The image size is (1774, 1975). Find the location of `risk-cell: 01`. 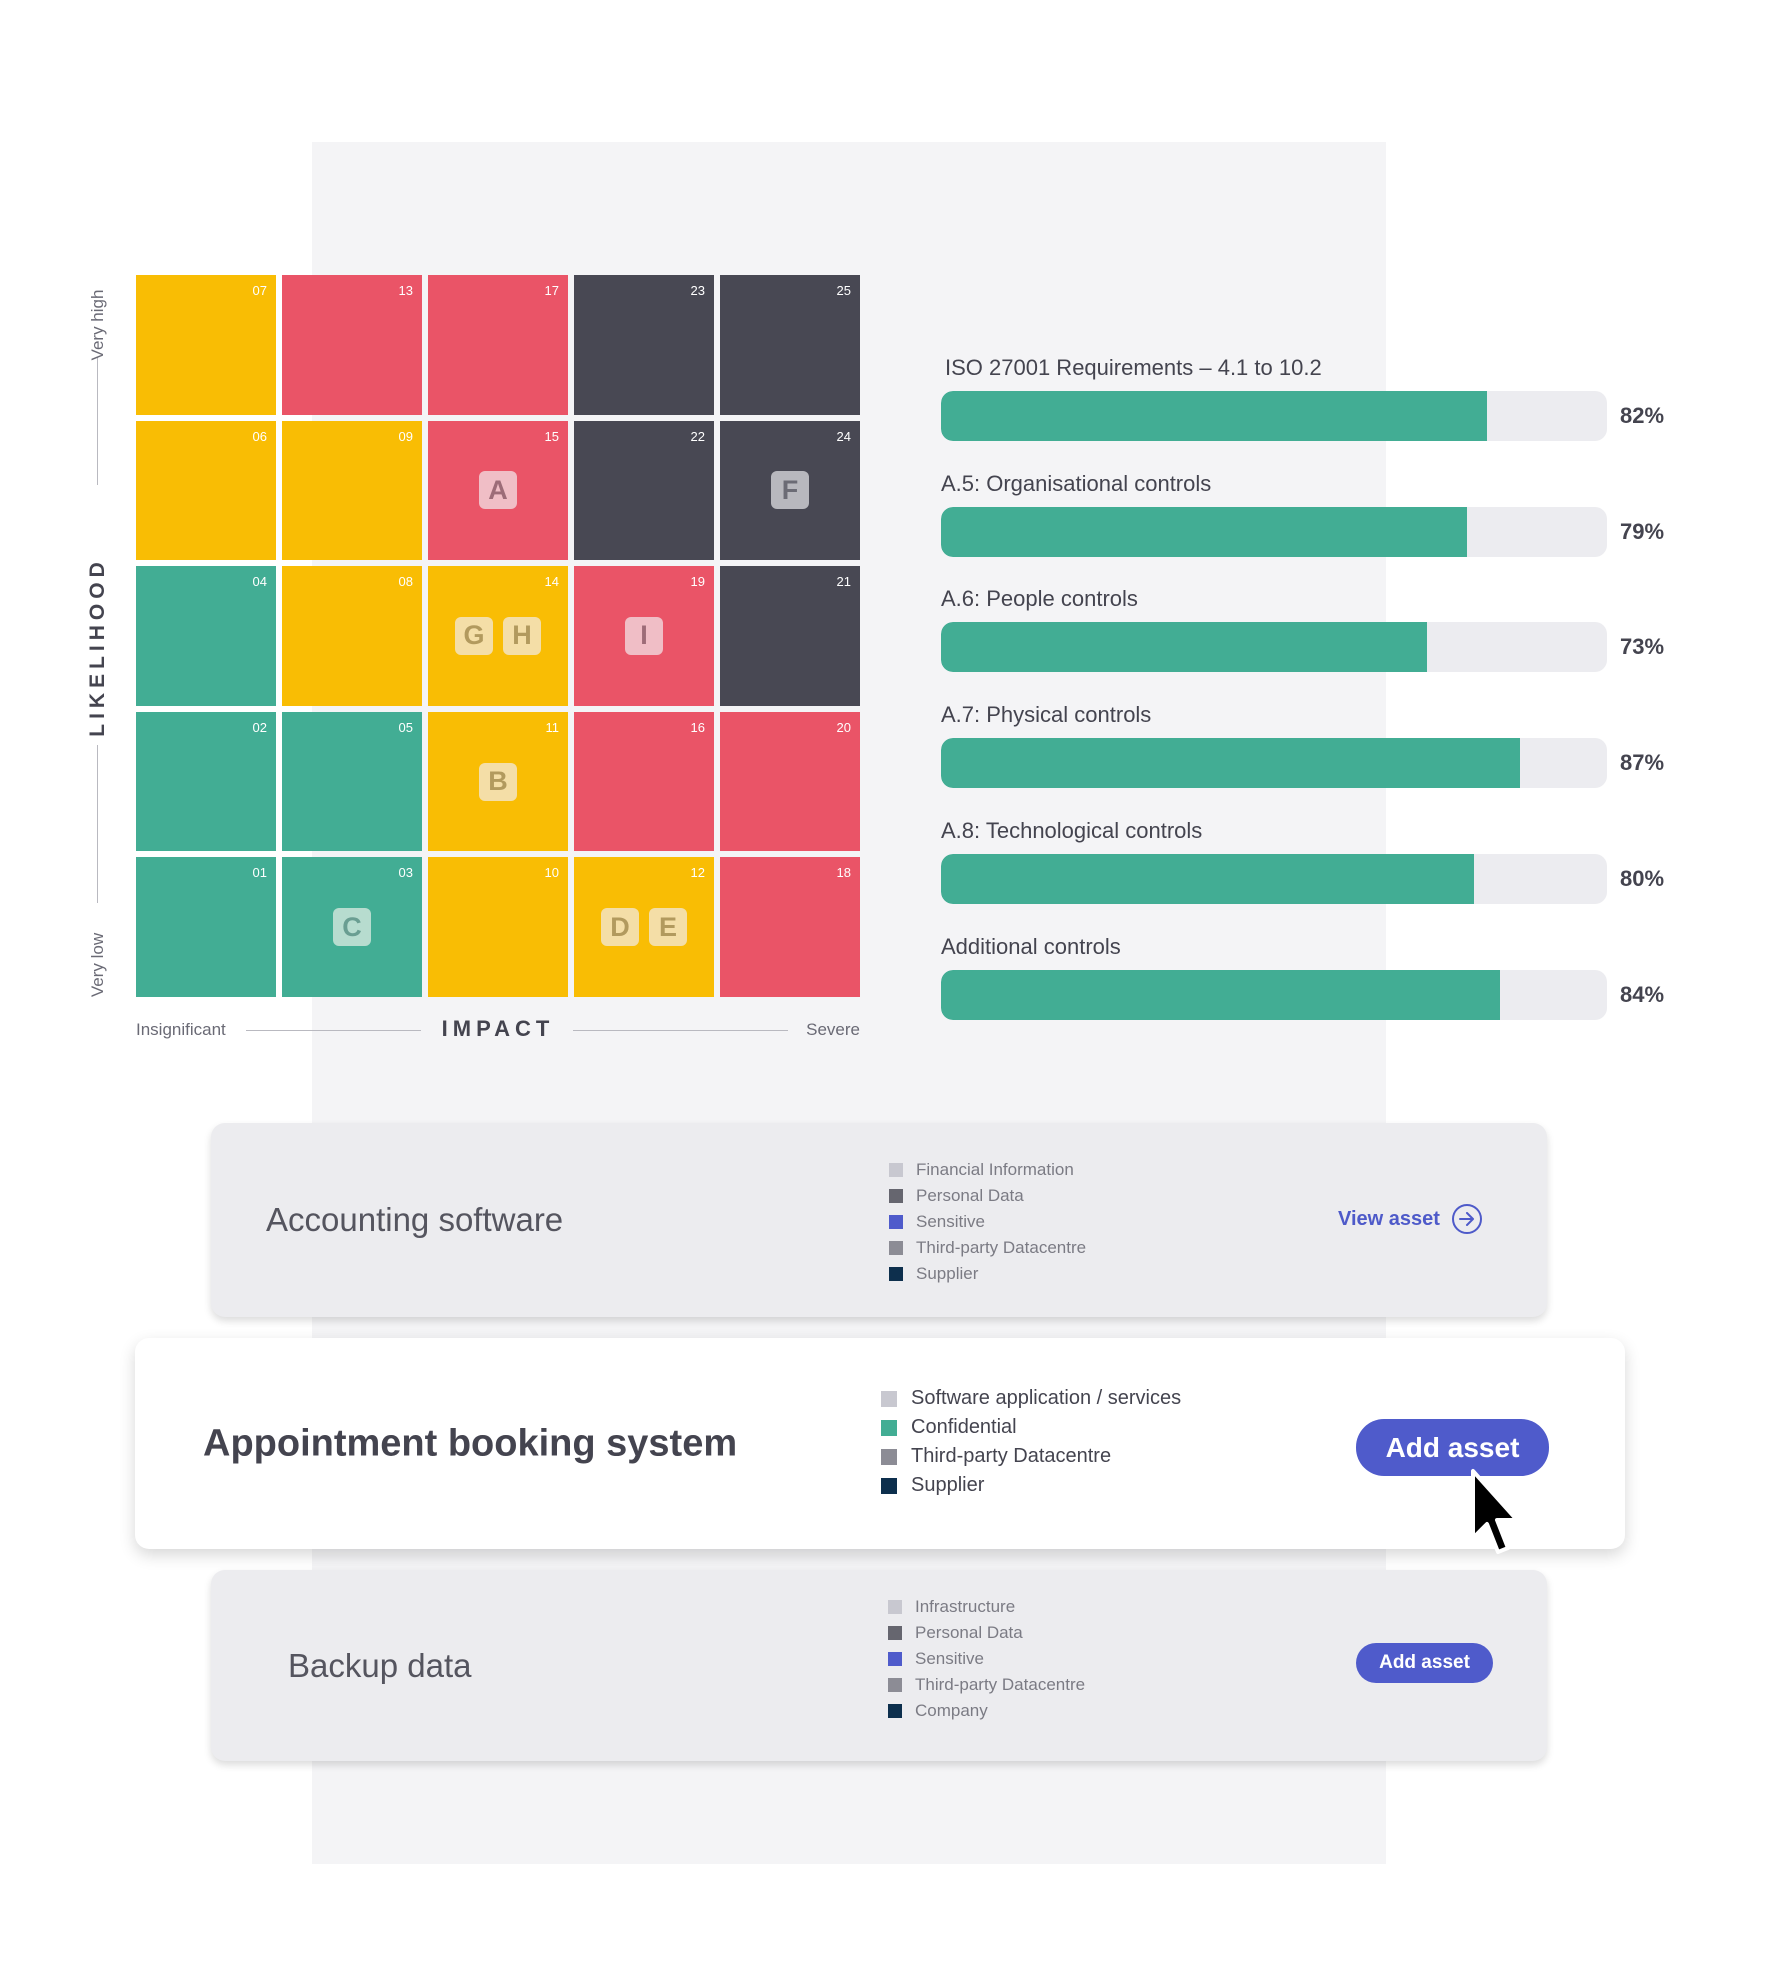

risk-cell: 01 is located at coordinates (206, 927).